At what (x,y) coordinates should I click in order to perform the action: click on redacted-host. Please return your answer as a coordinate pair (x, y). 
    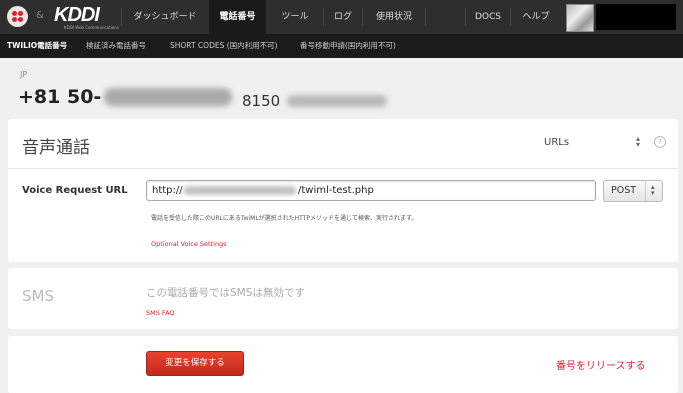
    Looking at the image, I should click on (240, 190).